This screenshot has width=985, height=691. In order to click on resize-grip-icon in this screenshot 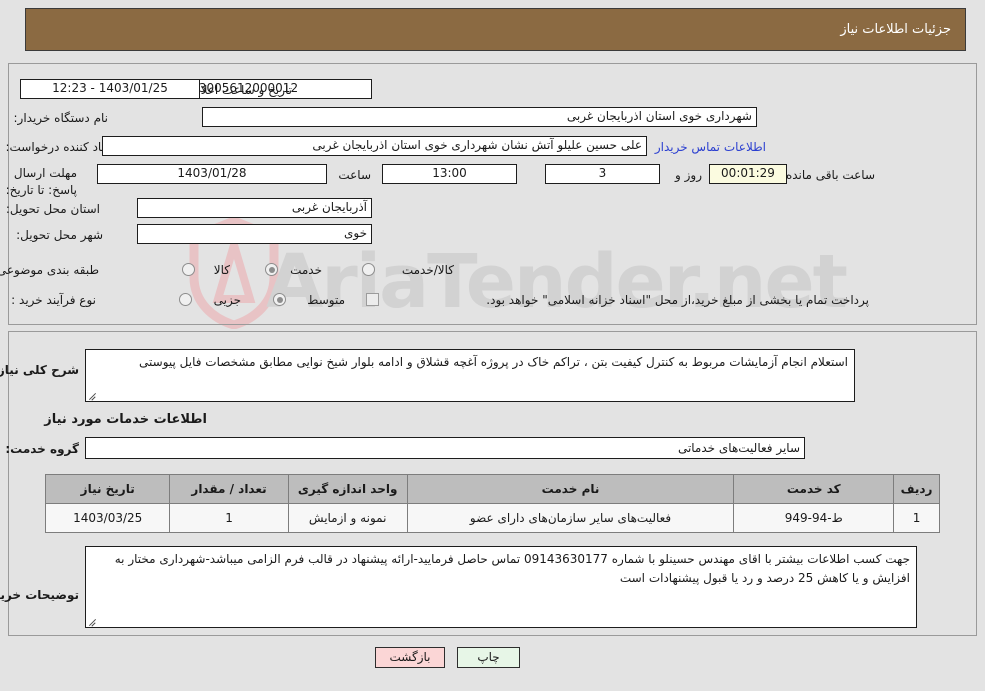, I will do `click(93, 395)`.